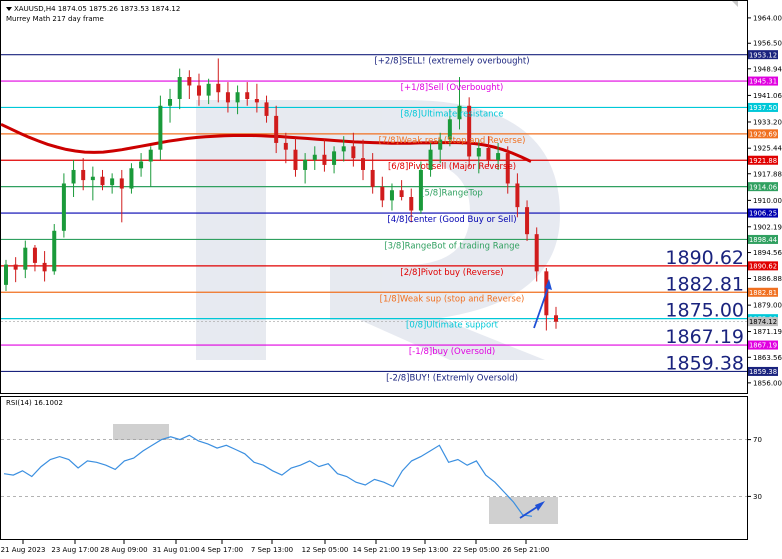 This screenshot has width=782, height=559. What do you see at coordinates (763, 214) in the screenshot?
I see `price-badge-label: 1906.25` at bounding box center [763, 214].